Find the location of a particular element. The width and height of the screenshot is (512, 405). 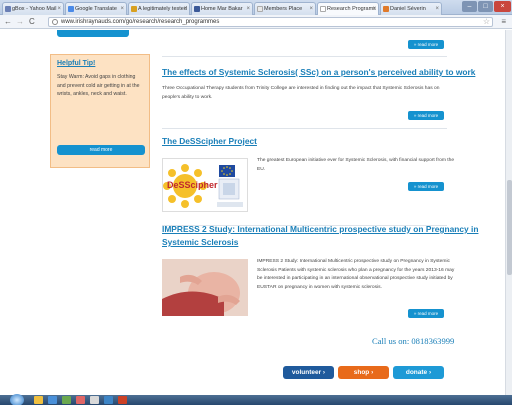

article-title-continued: Systemic Sclerosis is located at coordinates (200, 242).